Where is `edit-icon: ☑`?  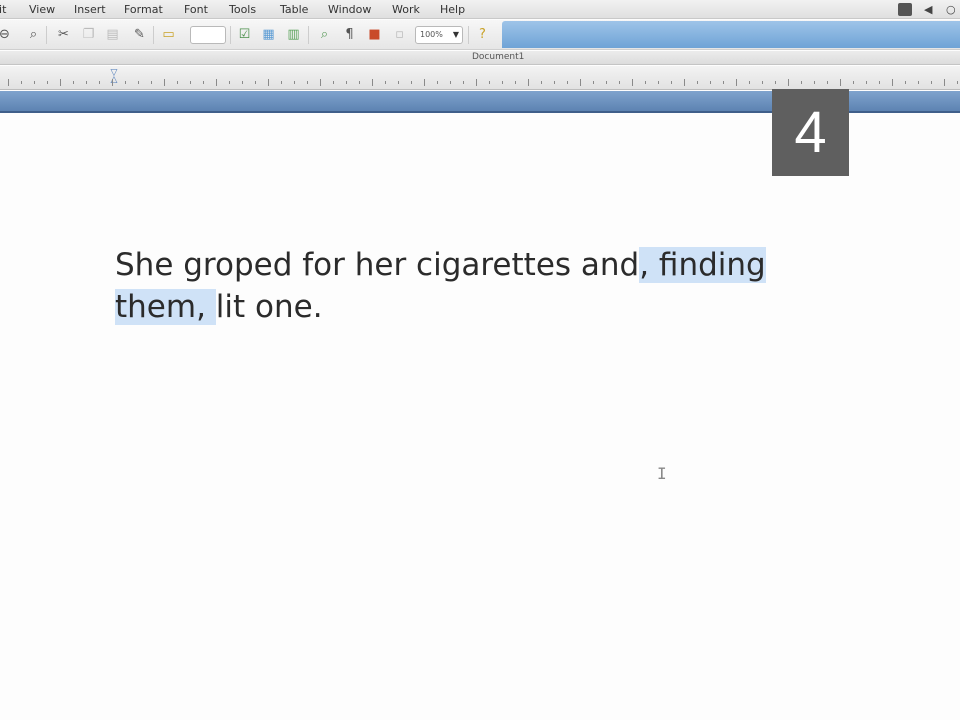
edit-icon: ☑ is located at coordinates (244, 34).